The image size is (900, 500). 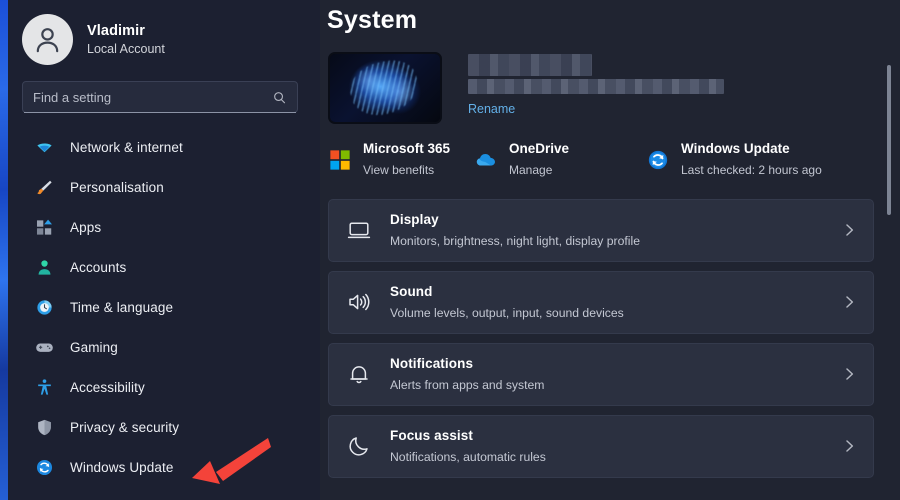 I want to click on quick-link-subtitle: Last checked: 2 hours ago, so click(x=751, y=169).